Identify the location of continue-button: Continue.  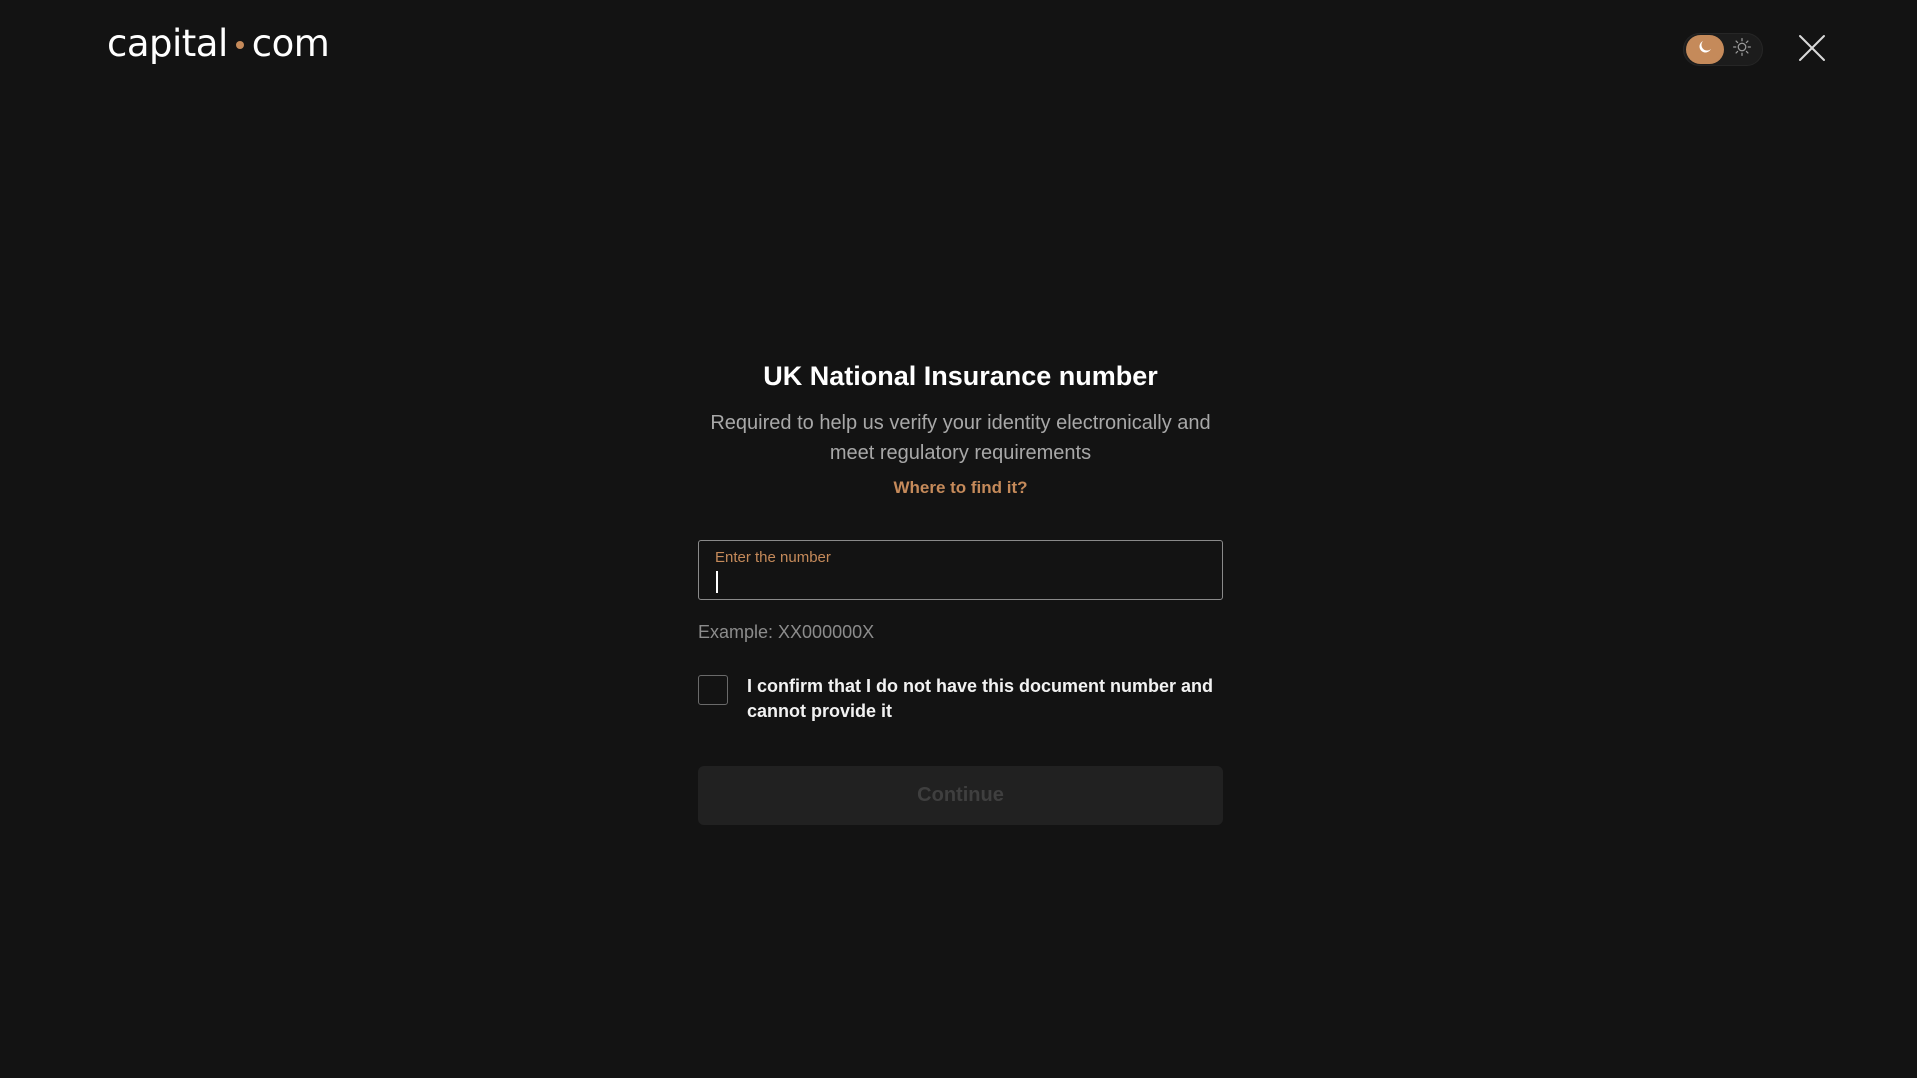
(960, 795).